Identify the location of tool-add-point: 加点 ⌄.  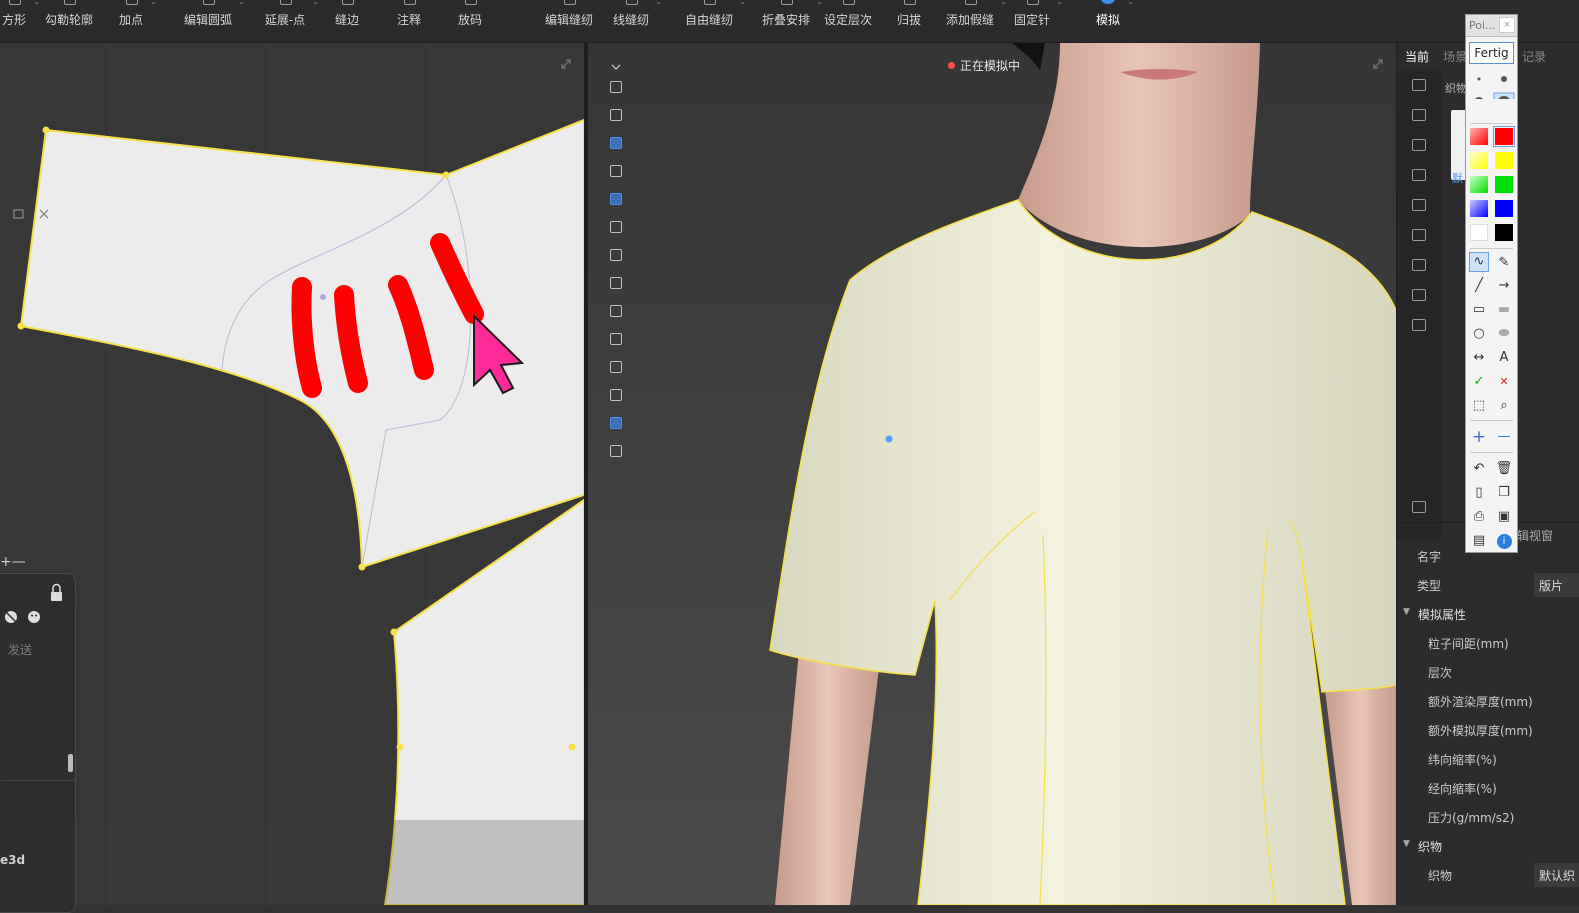
(137, 21).